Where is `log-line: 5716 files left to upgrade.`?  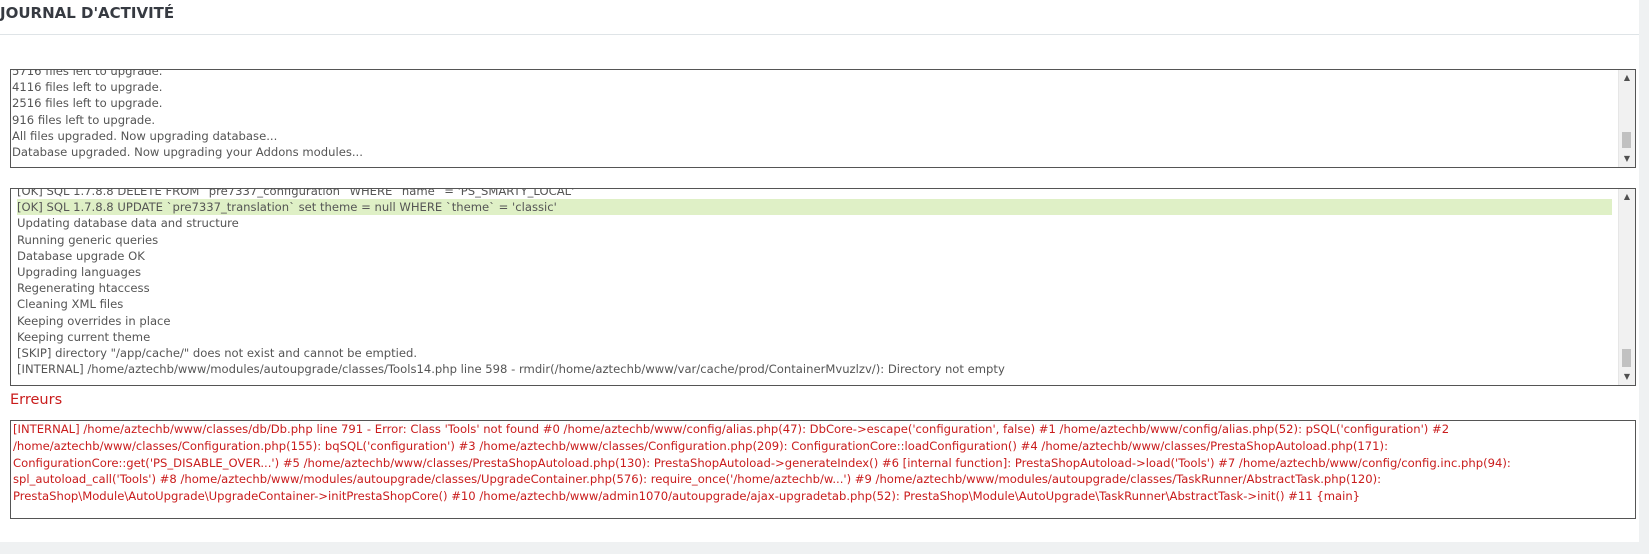 log-line: 5716 files left to upgrade. is located at coordinates (87, 73).